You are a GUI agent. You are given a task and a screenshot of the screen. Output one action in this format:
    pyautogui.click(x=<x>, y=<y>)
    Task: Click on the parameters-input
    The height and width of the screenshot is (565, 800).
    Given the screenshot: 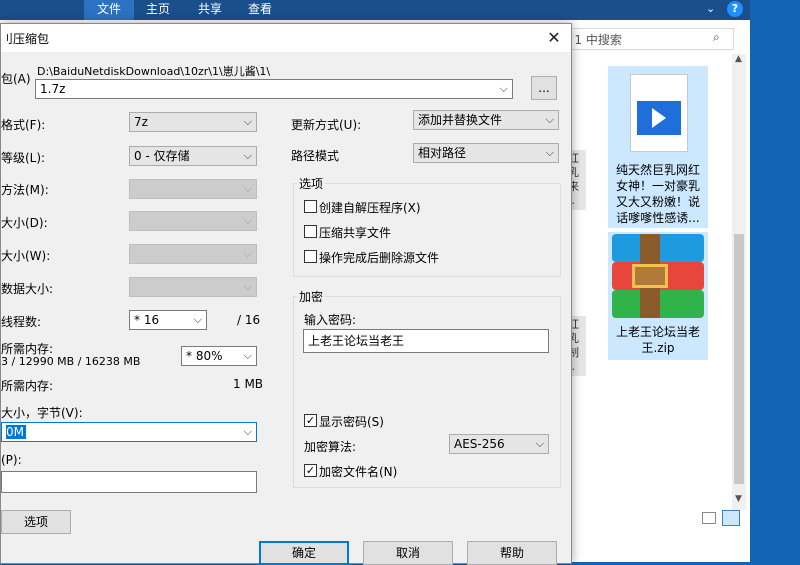 What is the action you would take?
    pyautogui.click(x=129, y=482)
    